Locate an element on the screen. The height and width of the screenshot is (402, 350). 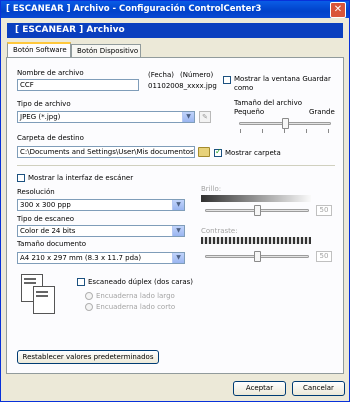
show-folder-label: Mostrar carpeta is located at coordinates (253, 153).